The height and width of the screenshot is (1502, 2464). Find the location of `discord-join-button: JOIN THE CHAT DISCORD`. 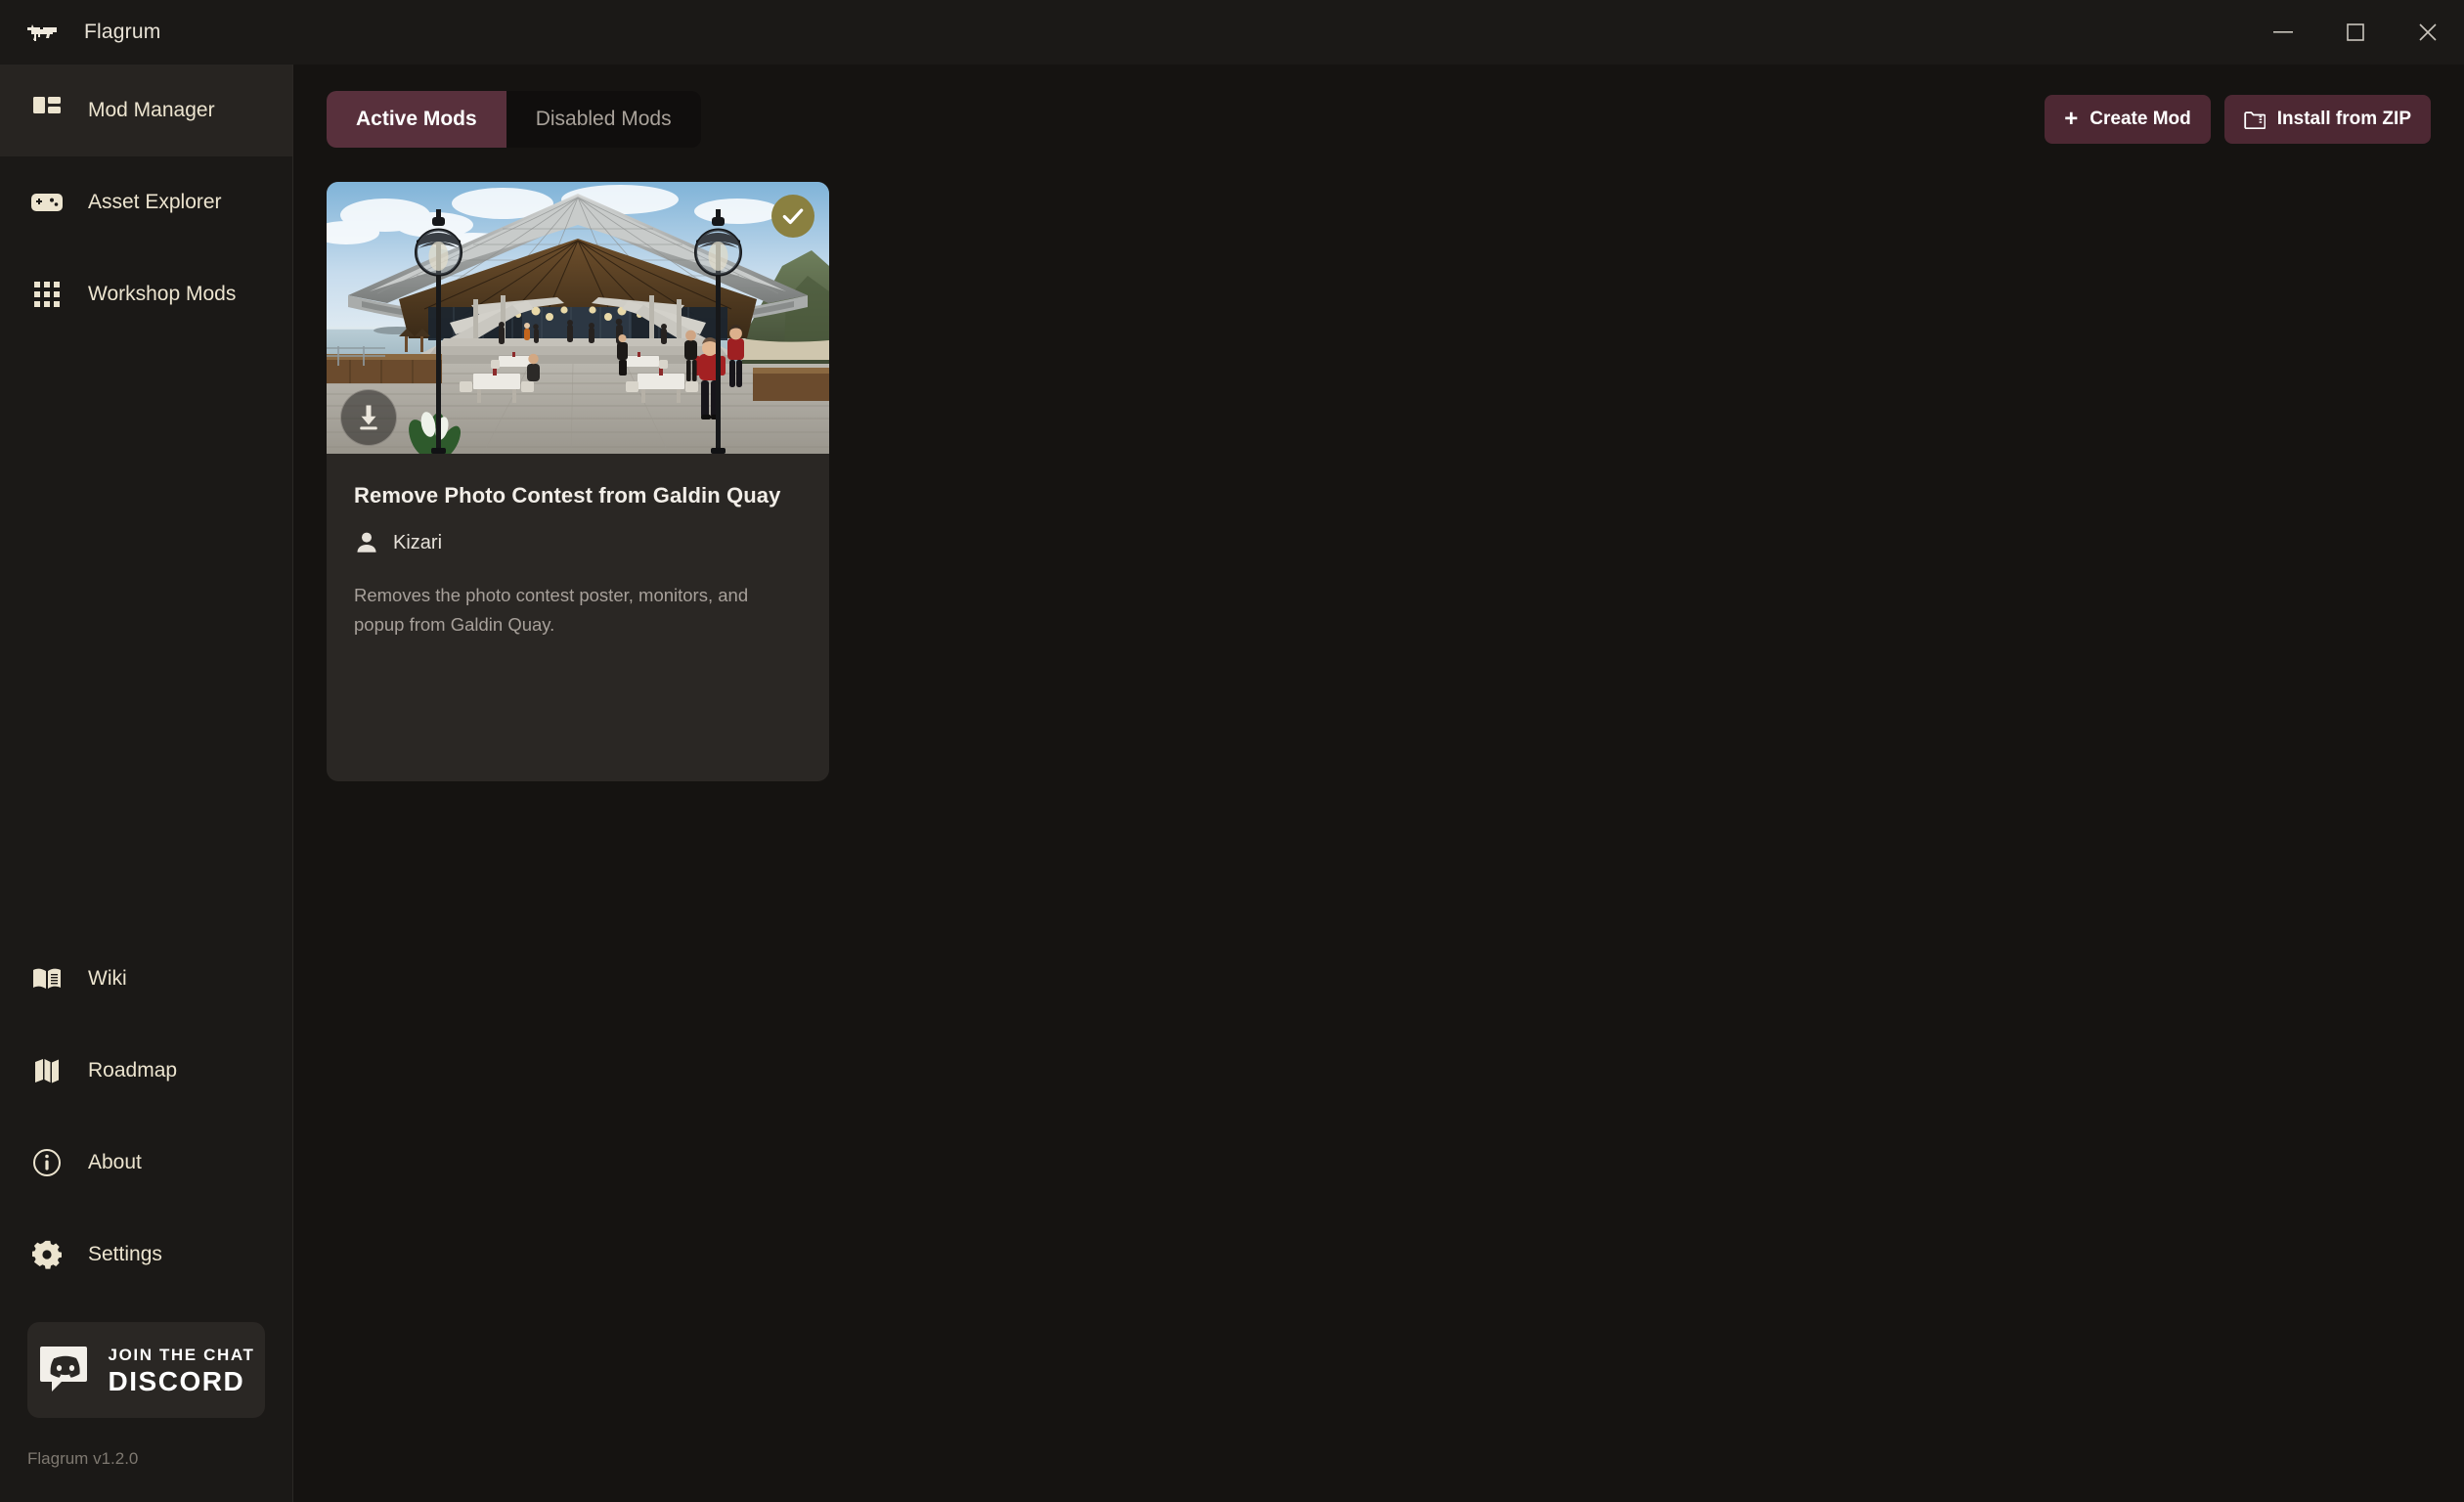

discord-join-button: JOIN THE CHAT DISCORD is located at coordinates (146, 1370).